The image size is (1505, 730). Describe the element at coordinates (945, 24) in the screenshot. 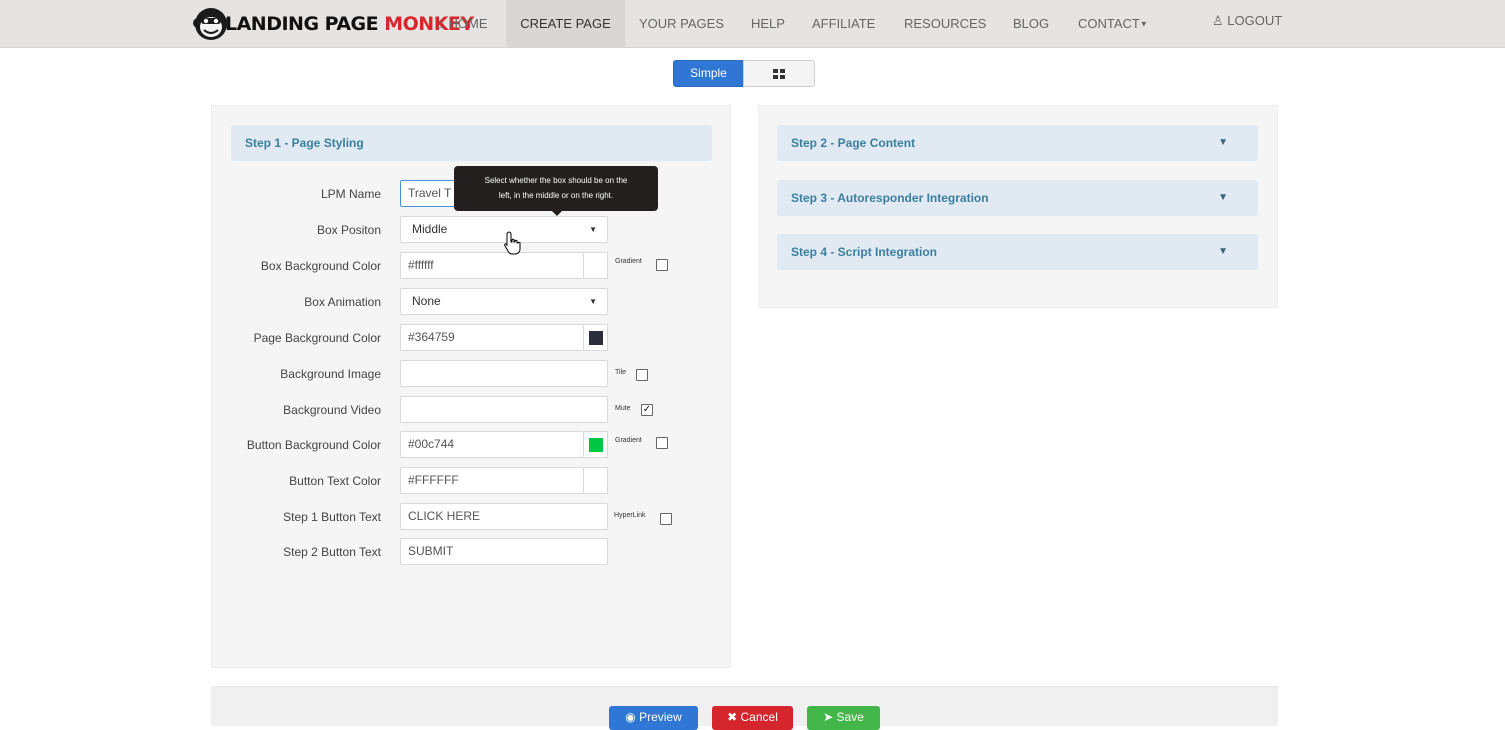

I see `nav-resources: RESOURCES` at that location.